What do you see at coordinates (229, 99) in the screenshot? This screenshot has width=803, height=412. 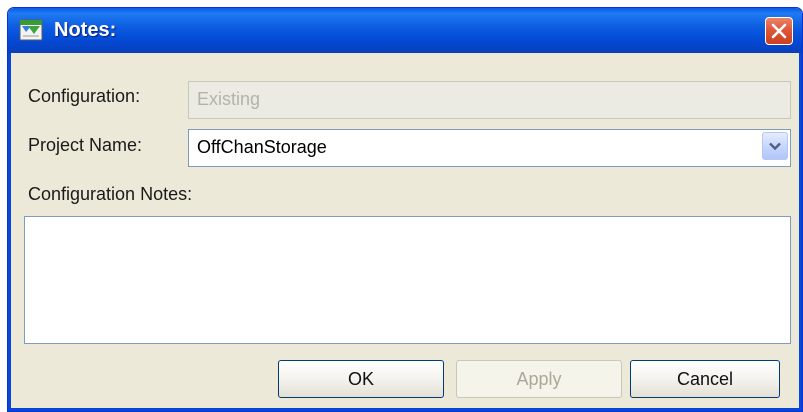 I see `configuration-value: Existing` at bounding box center [229, 99].